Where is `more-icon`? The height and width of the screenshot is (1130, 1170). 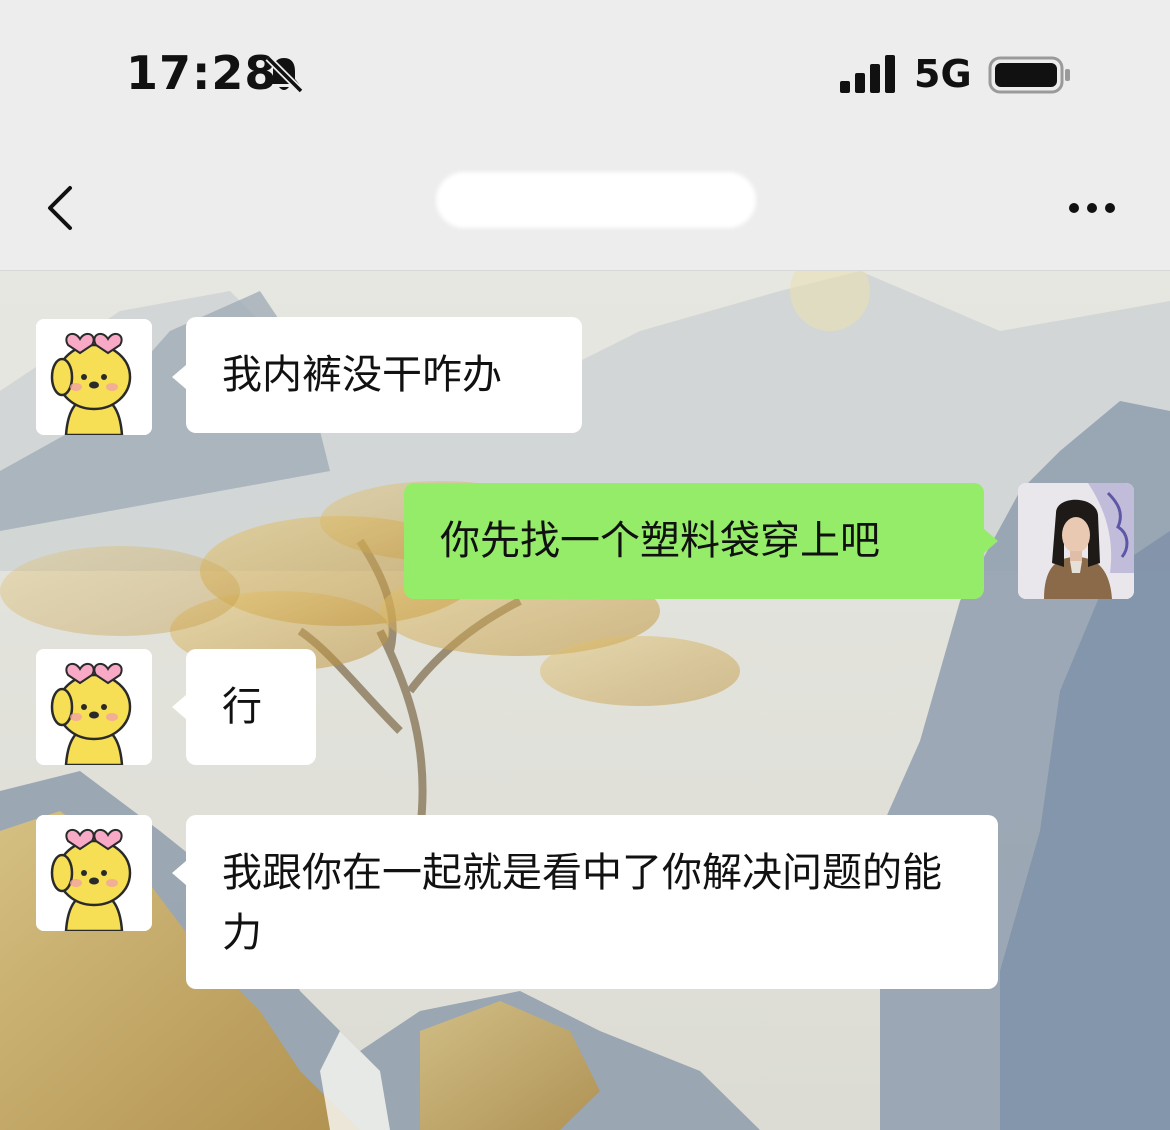 more-icon is located at coordinates (1092, 208).